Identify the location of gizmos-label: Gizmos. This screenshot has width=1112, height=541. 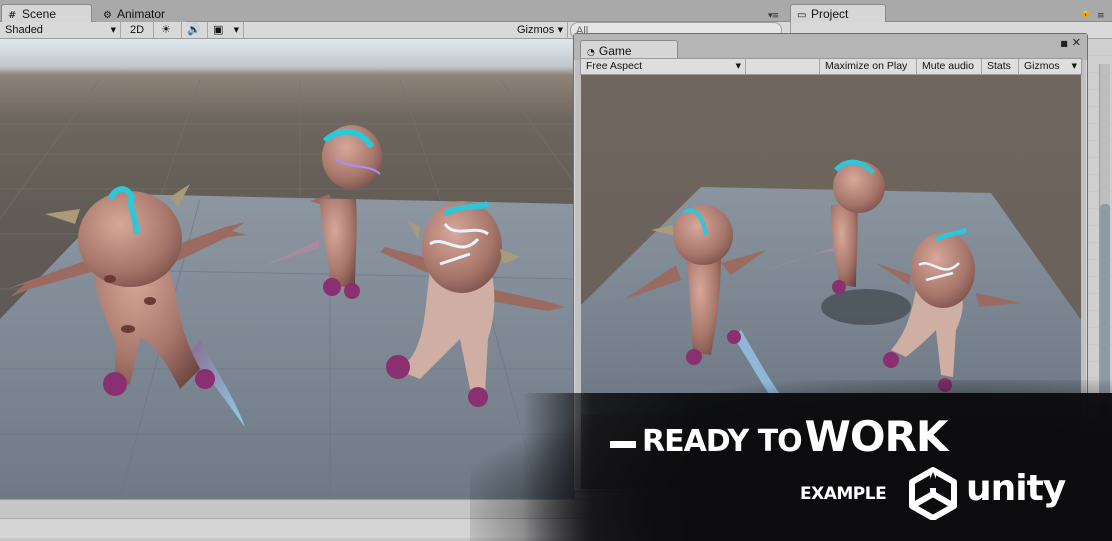
(536, 30).